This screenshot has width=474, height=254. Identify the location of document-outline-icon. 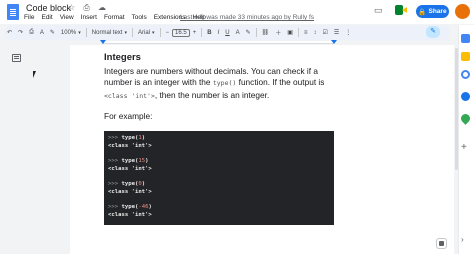
(16, 58).